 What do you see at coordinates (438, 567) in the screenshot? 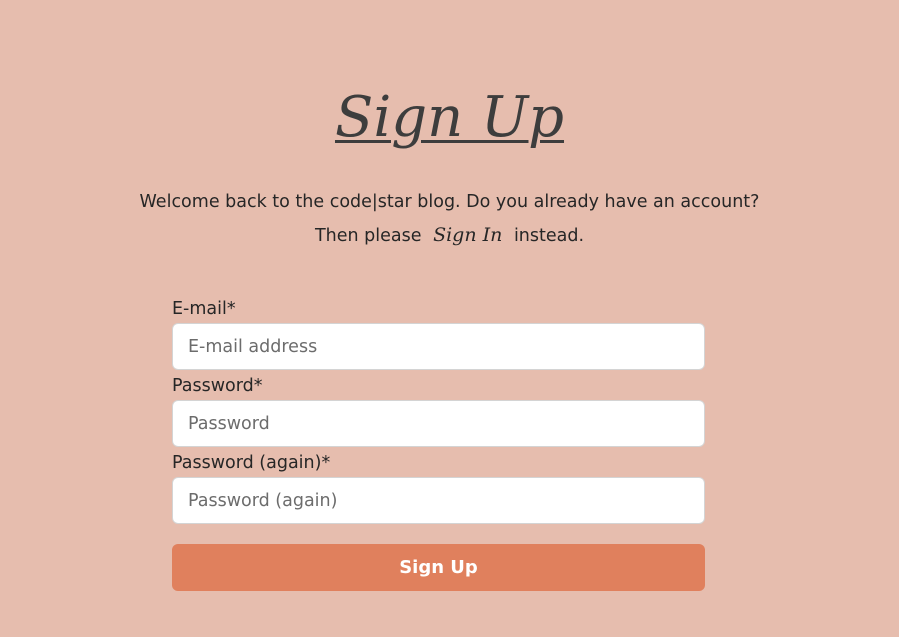
I see `sign-up-button: Sign Up` at bounding box center [438, 567].